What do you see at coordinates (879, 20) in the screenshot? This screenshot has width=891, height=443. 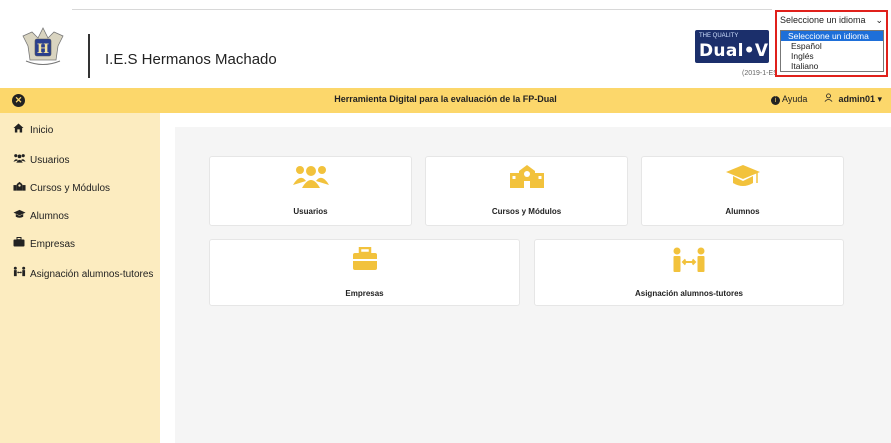 I see `chevron-down-icon: ⌄` at bounding box center [879, 20].